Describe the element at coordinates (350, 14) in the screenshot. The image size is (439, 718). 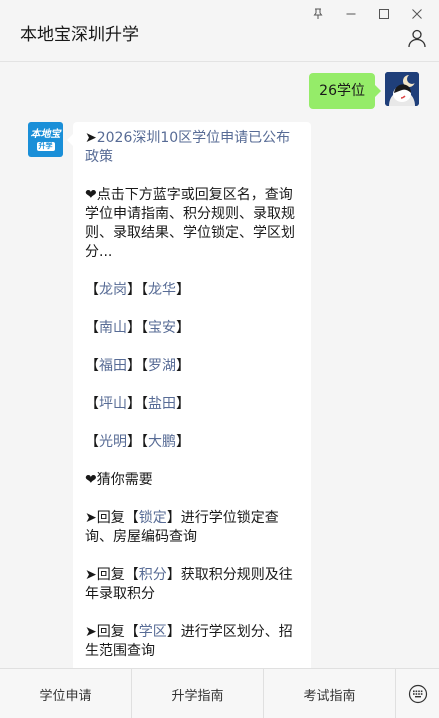
I see `minimize-icon` at that location.